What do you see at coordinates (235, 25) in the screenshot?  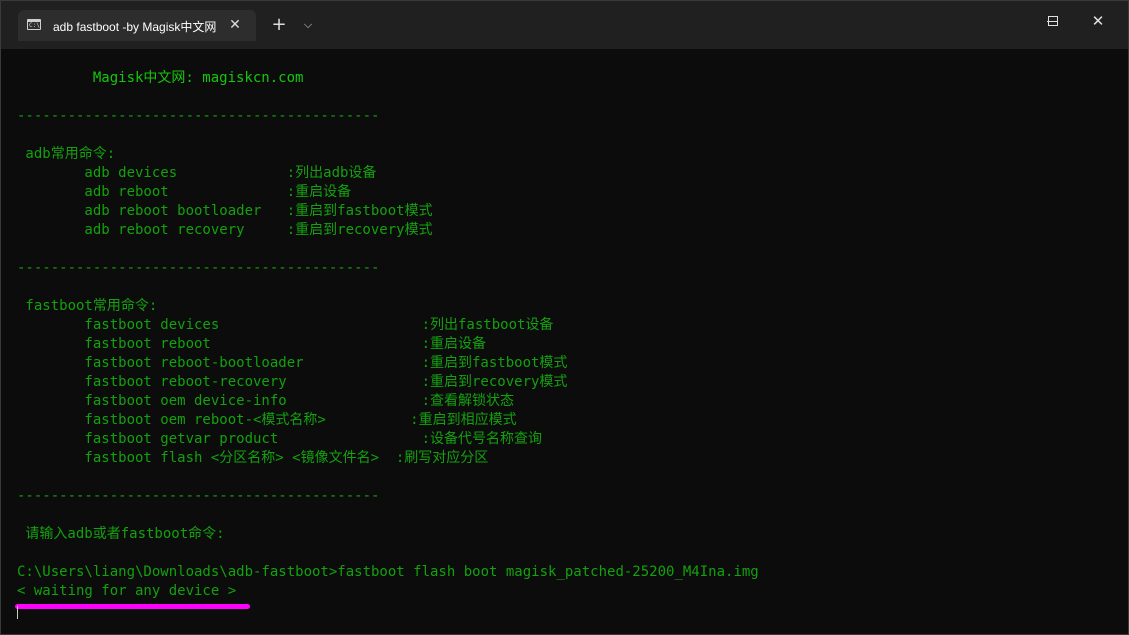 I see `tab-close-icon: ✕` at bounding box center [235, 25].